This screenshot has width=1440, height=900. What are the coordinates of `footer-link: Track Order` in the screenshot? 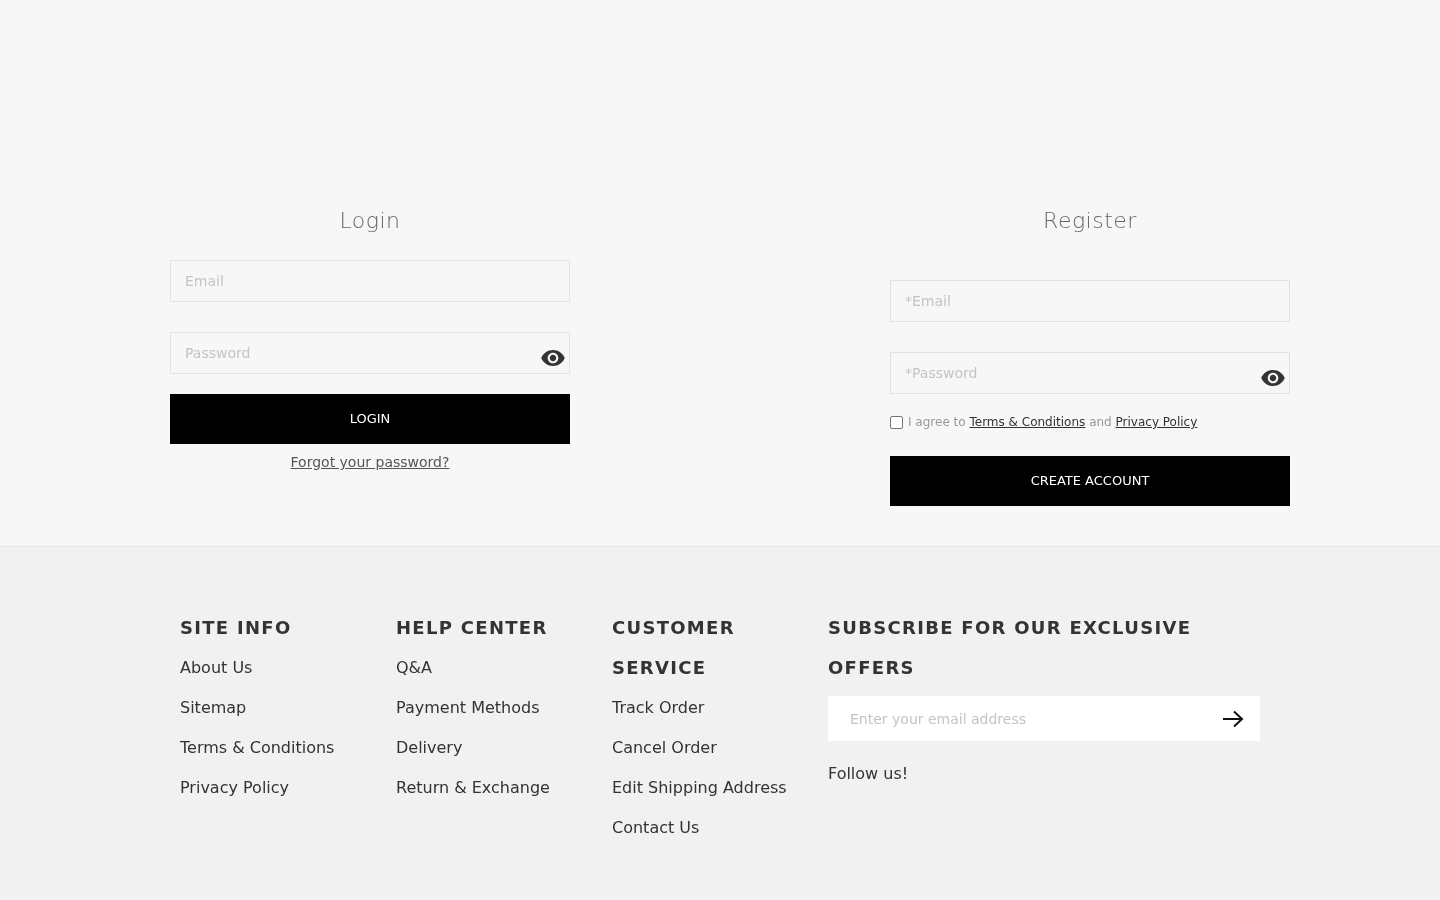 It's located at (658, 708).